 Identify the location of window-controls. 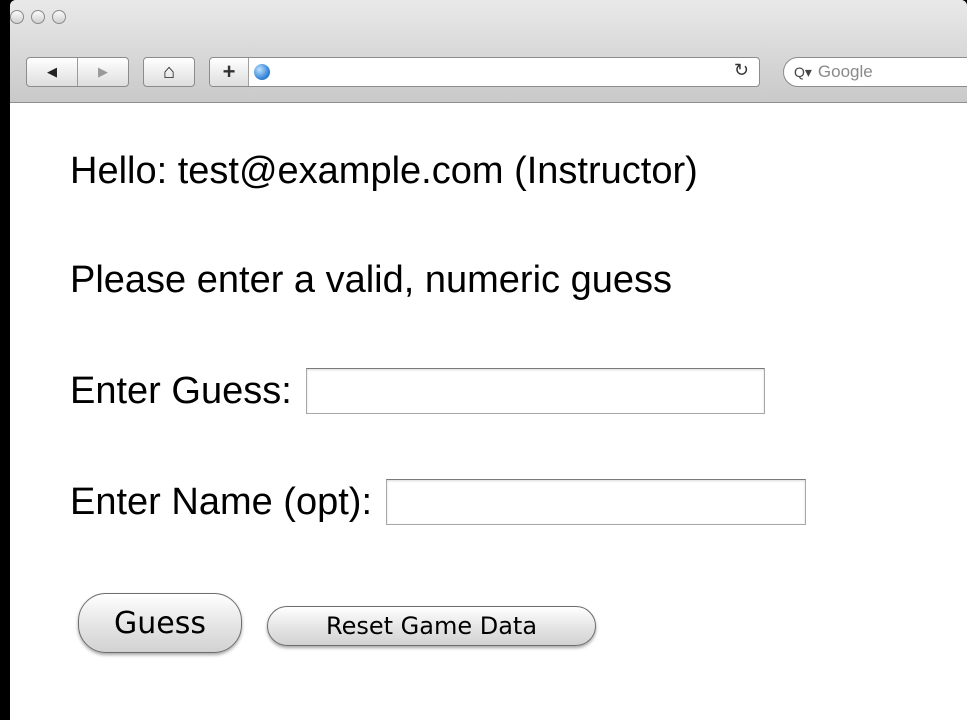
(38, 17).